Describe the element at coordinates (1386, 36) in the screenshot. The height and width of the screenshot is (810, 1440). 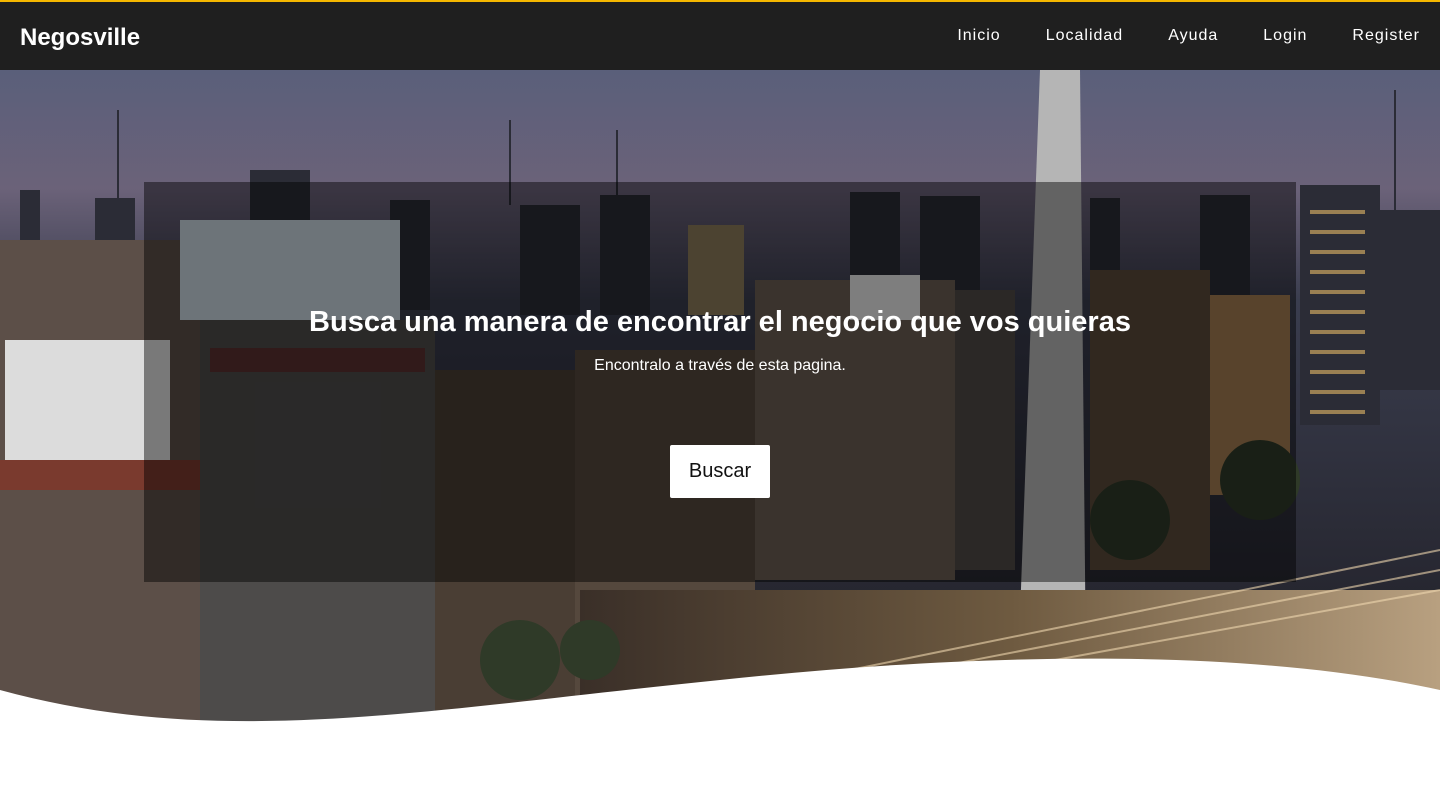
I see `nav-link-register: Register` at that location.